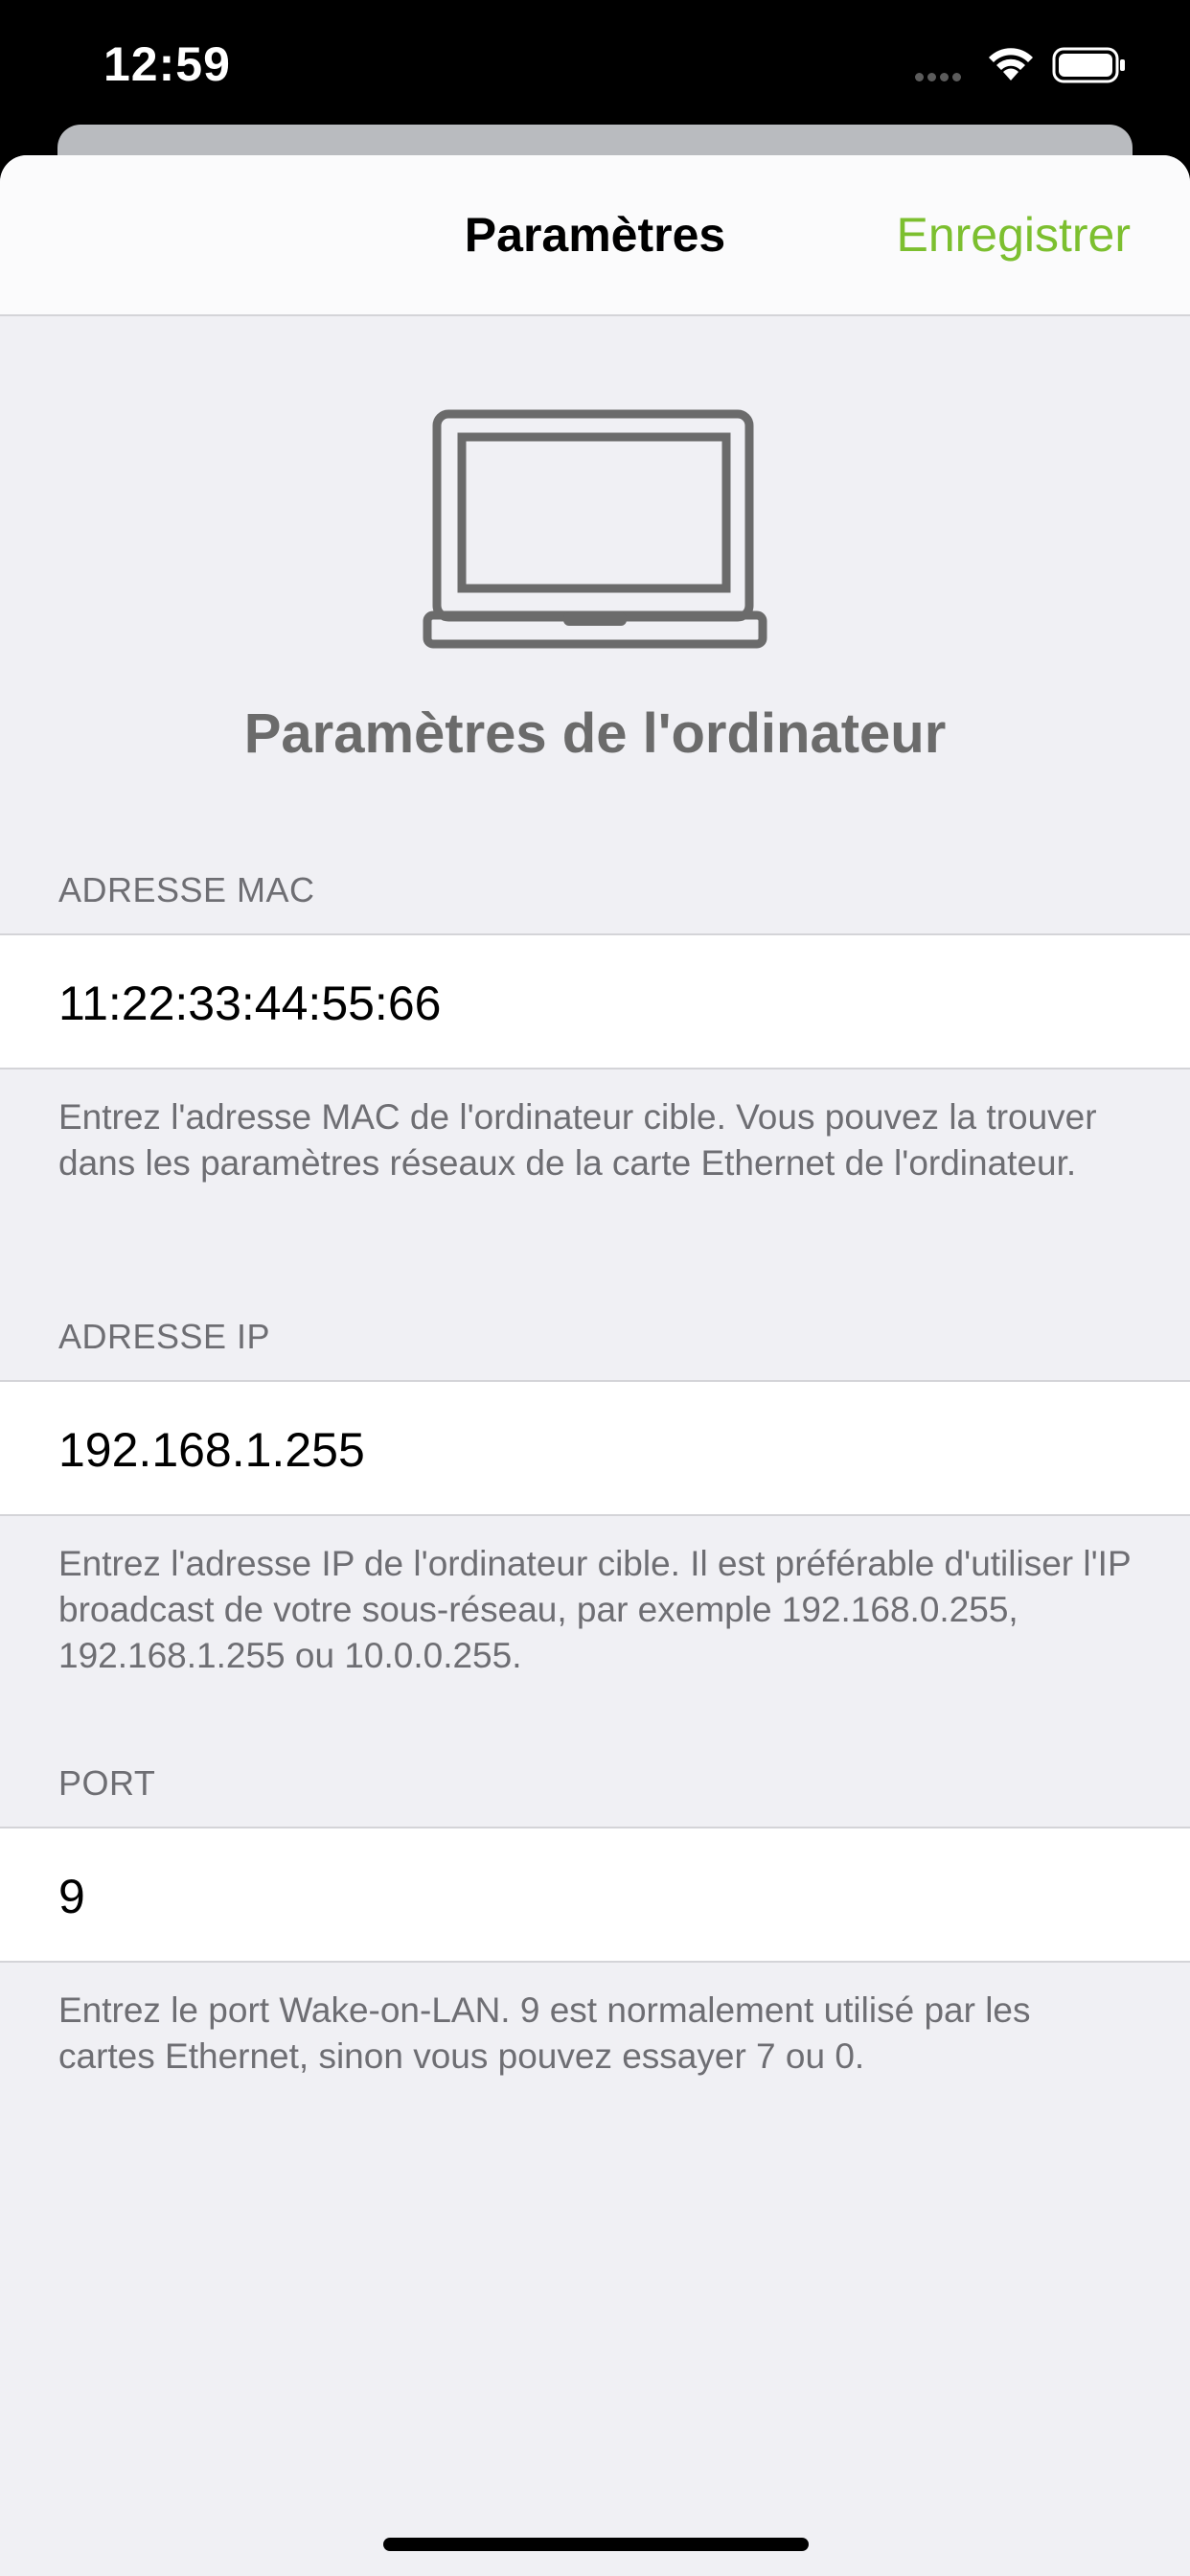 The image size is (1190, 2576). Describe the element at coordinates (595, 235) in the screenshot. I see `navigation-bar: Paramètres Enregistrer` at that location.